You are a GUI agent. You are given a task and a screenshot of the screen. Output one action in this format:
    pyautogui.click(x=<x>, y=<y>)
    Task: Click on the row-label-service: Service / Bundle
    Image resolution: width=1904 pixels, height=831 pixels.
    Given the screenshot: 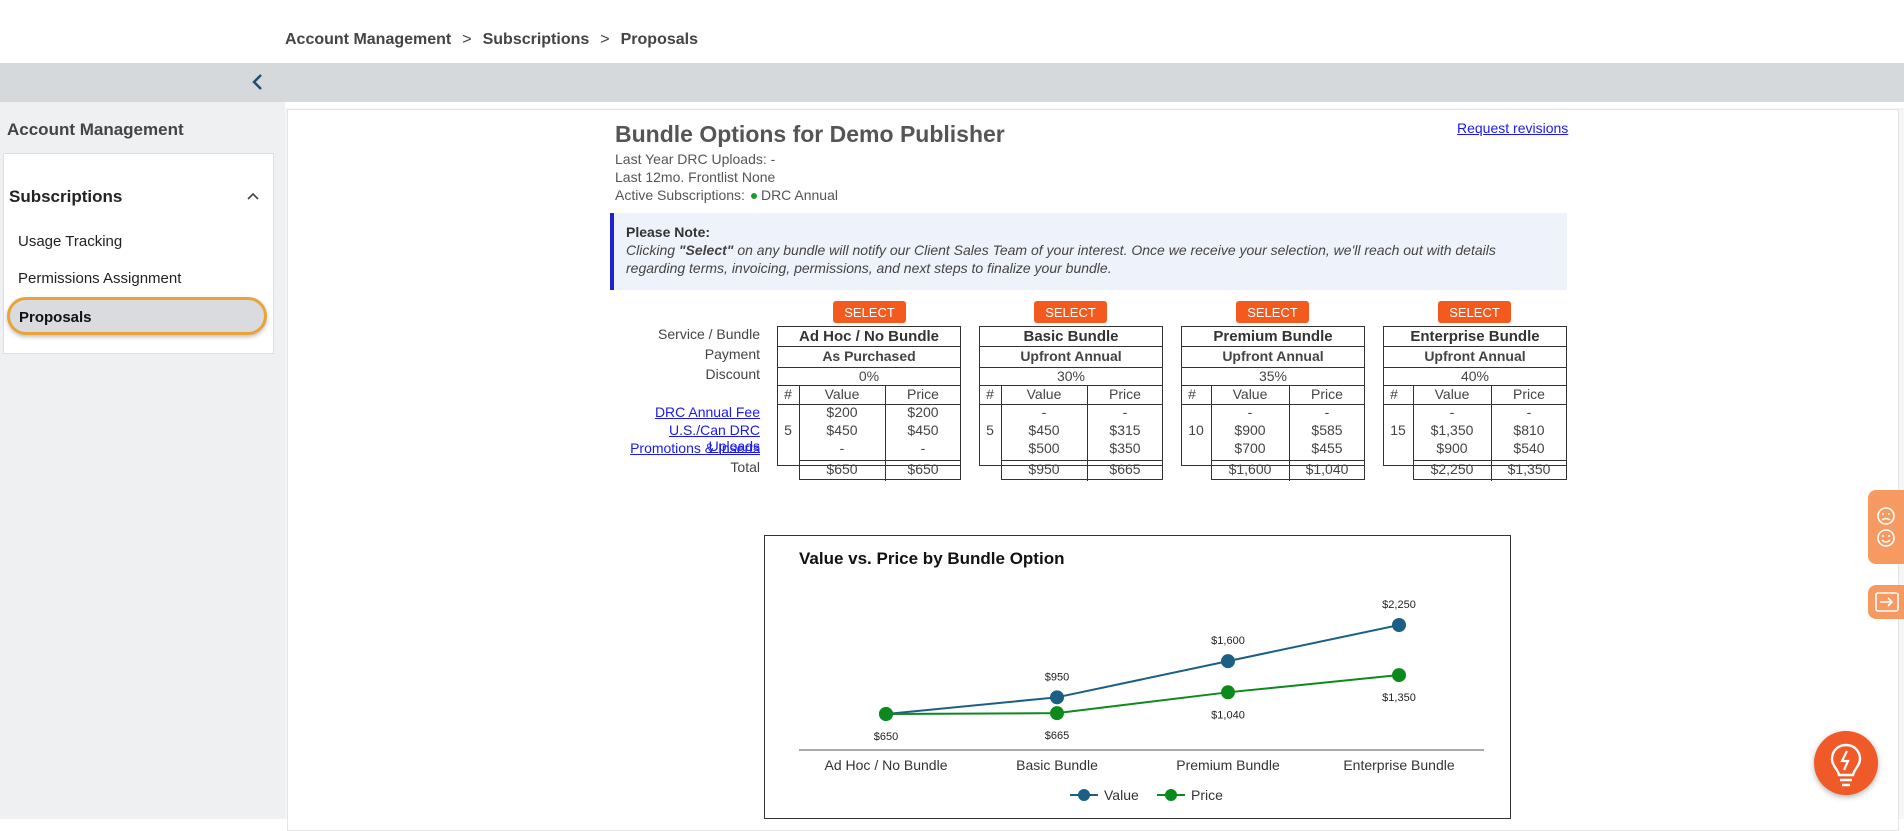 What is the action you would take?
    pyautogui.click(x=709, y=334)
    